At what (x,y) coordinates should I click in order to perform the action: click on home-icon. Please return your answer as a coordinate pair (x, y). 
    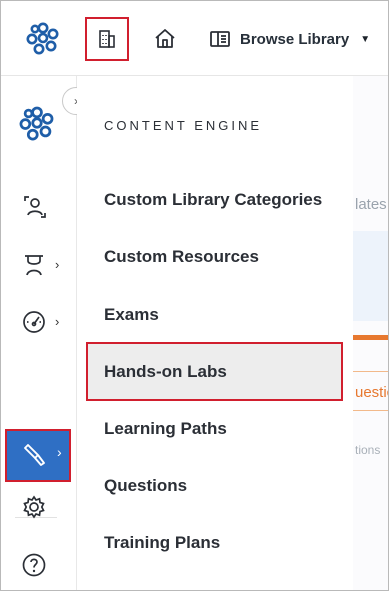
    Looking at the image, I should click on (165, 38).